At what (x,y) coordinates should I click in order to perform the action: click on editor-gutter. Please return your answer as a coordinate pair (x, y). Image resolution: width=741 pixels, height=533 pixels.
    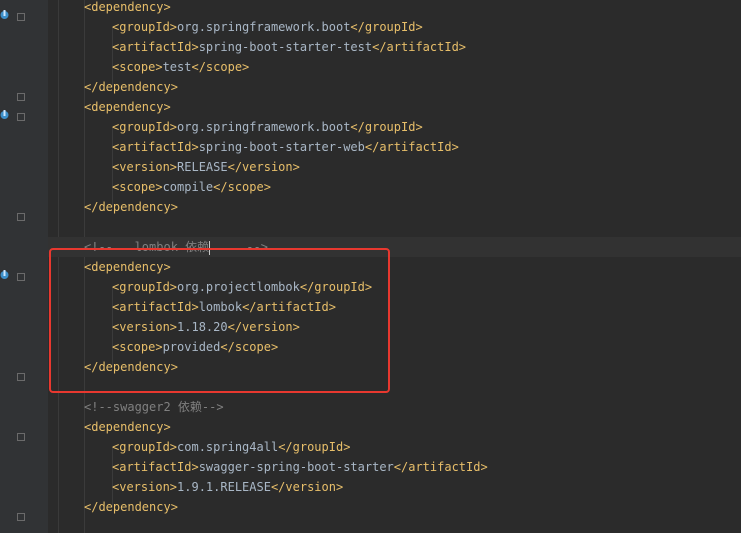
    Looking at the image, I should click on (24, 266).